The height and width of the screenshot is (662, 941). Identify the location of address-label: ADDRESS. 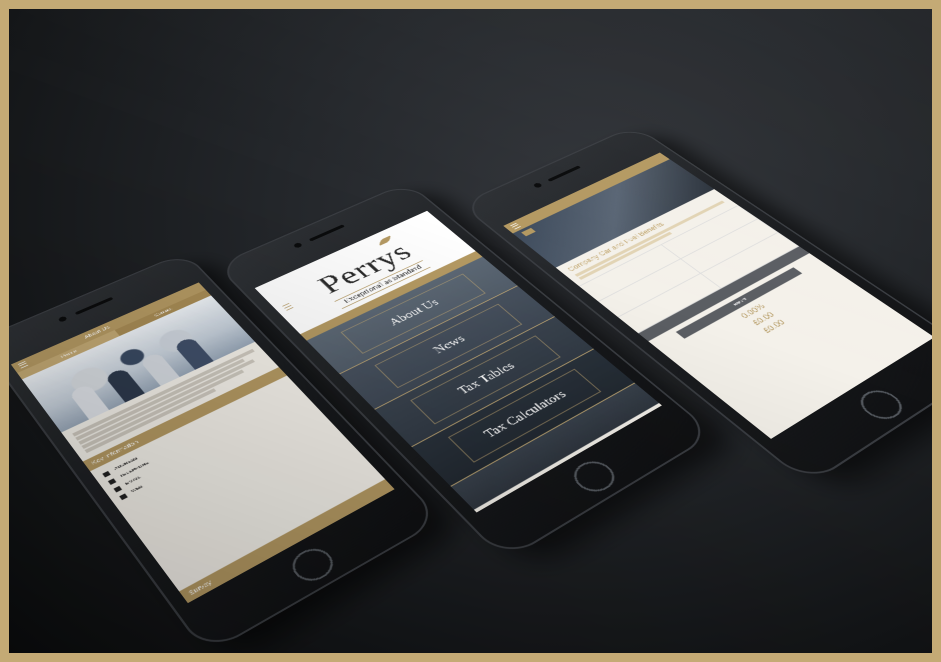
(126, 464).